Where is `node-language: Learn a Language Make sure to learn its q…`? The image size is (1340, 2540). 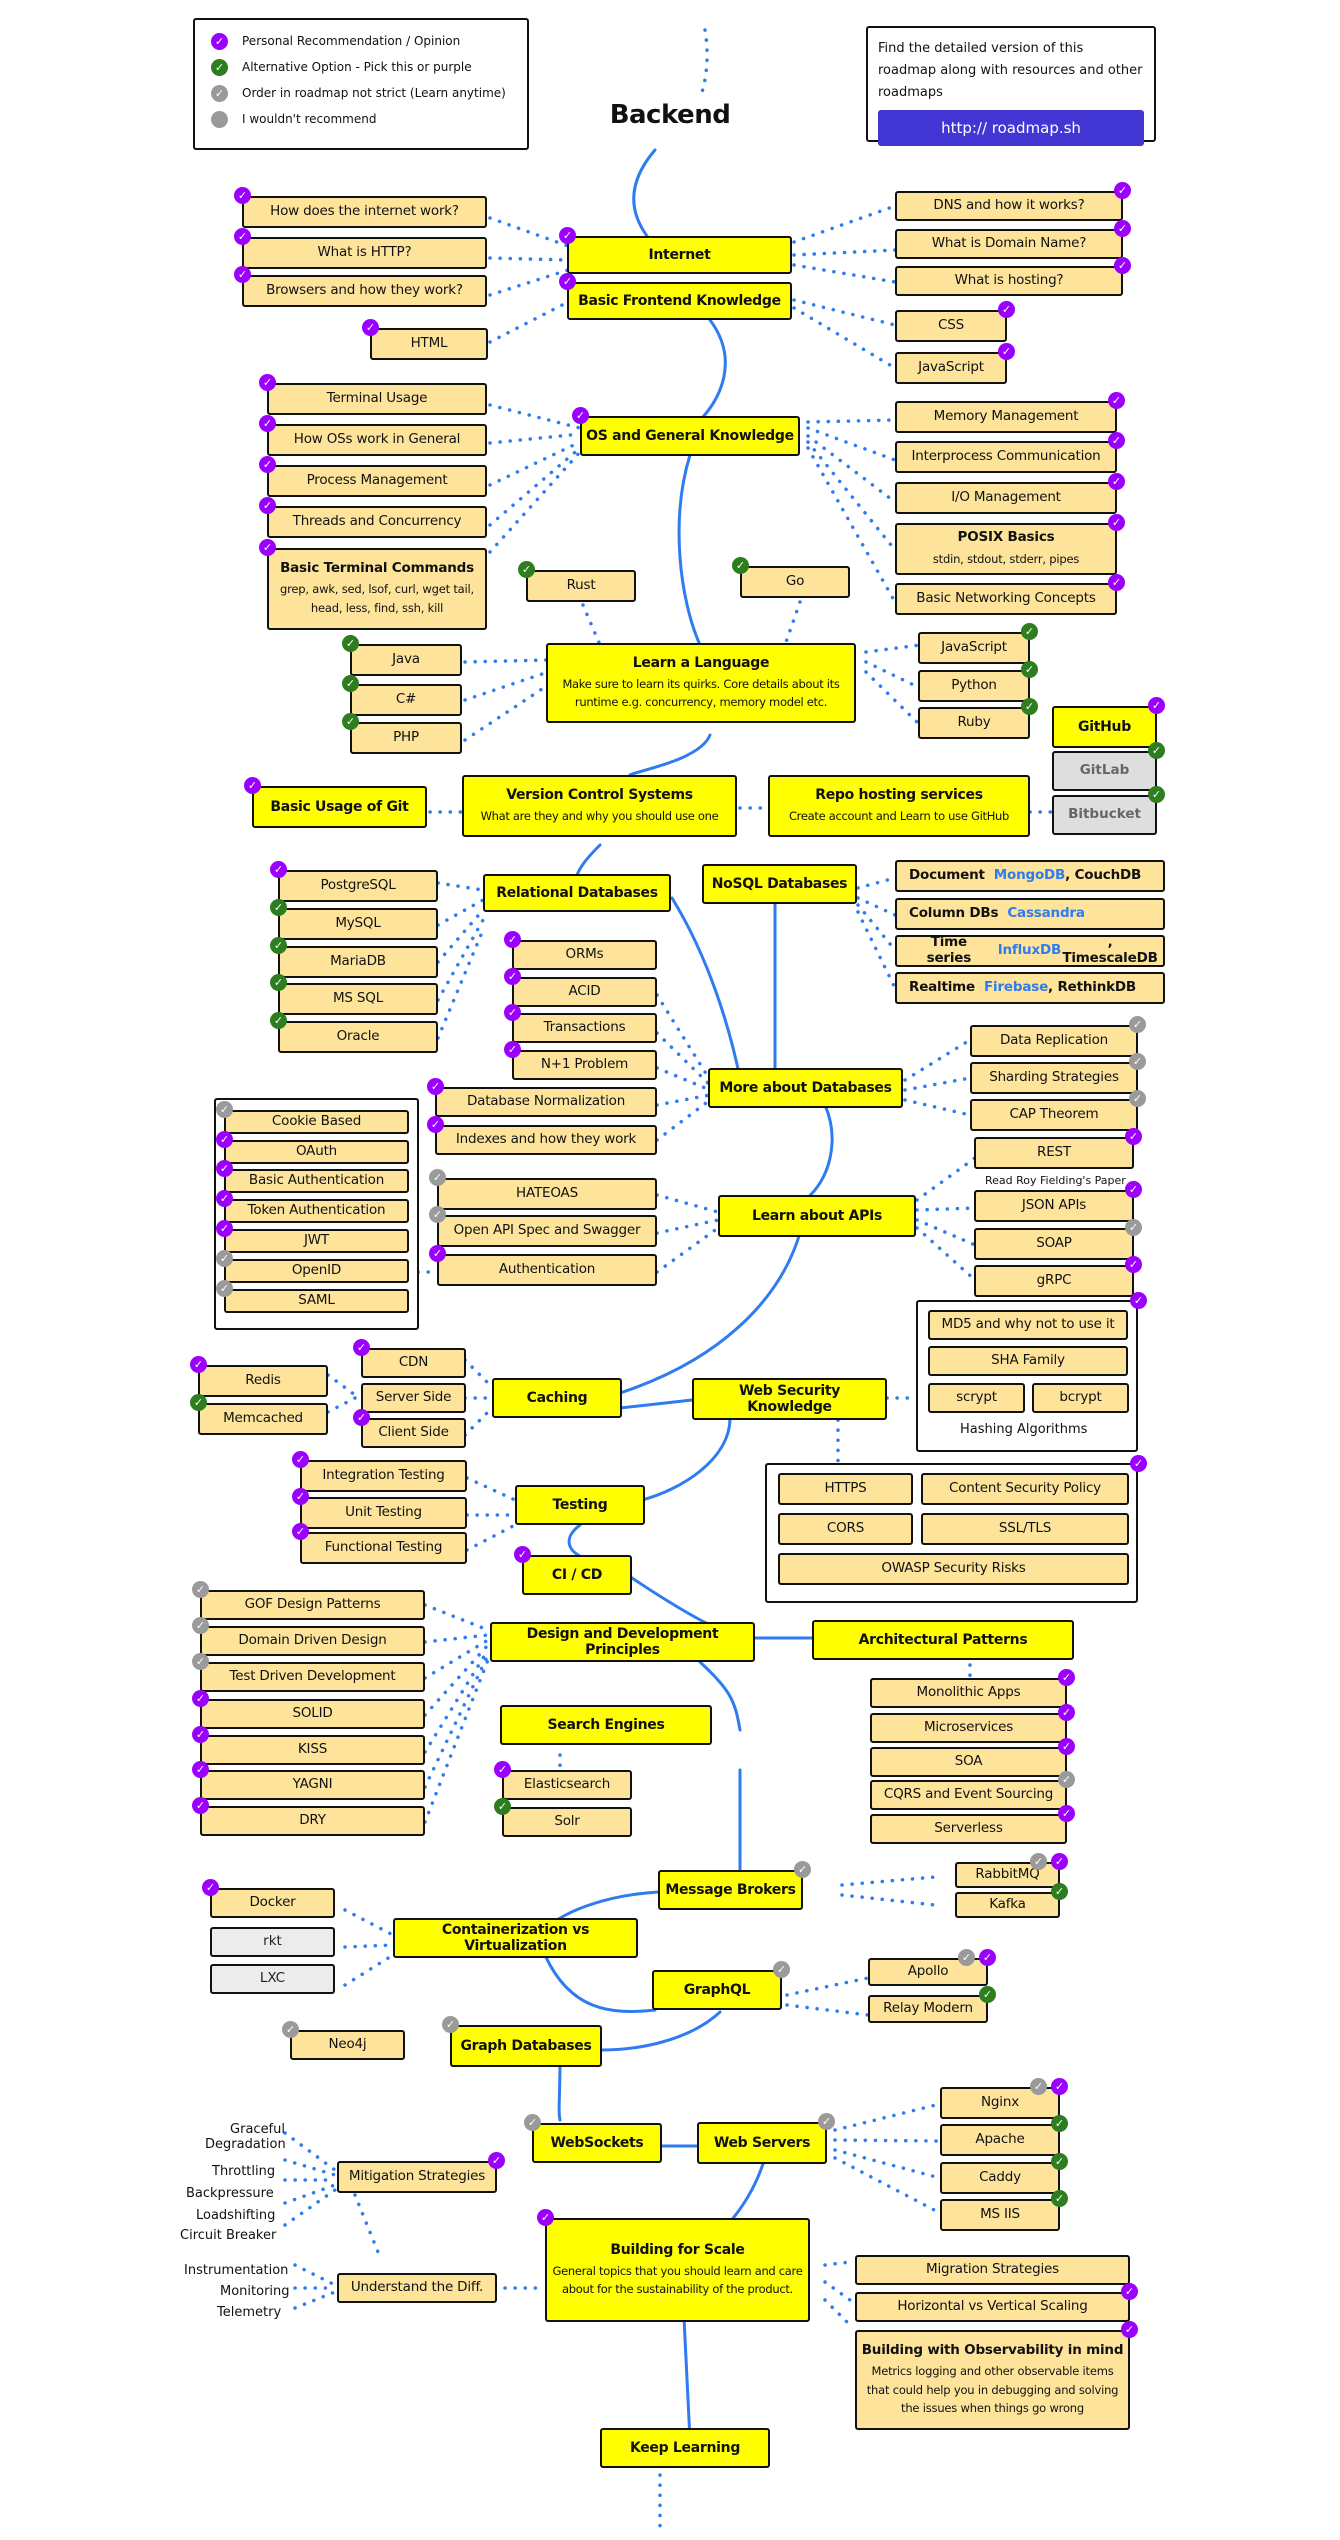
node-language: Learn a Language Make sure to learn its q… is located at coordinates (701, 683).